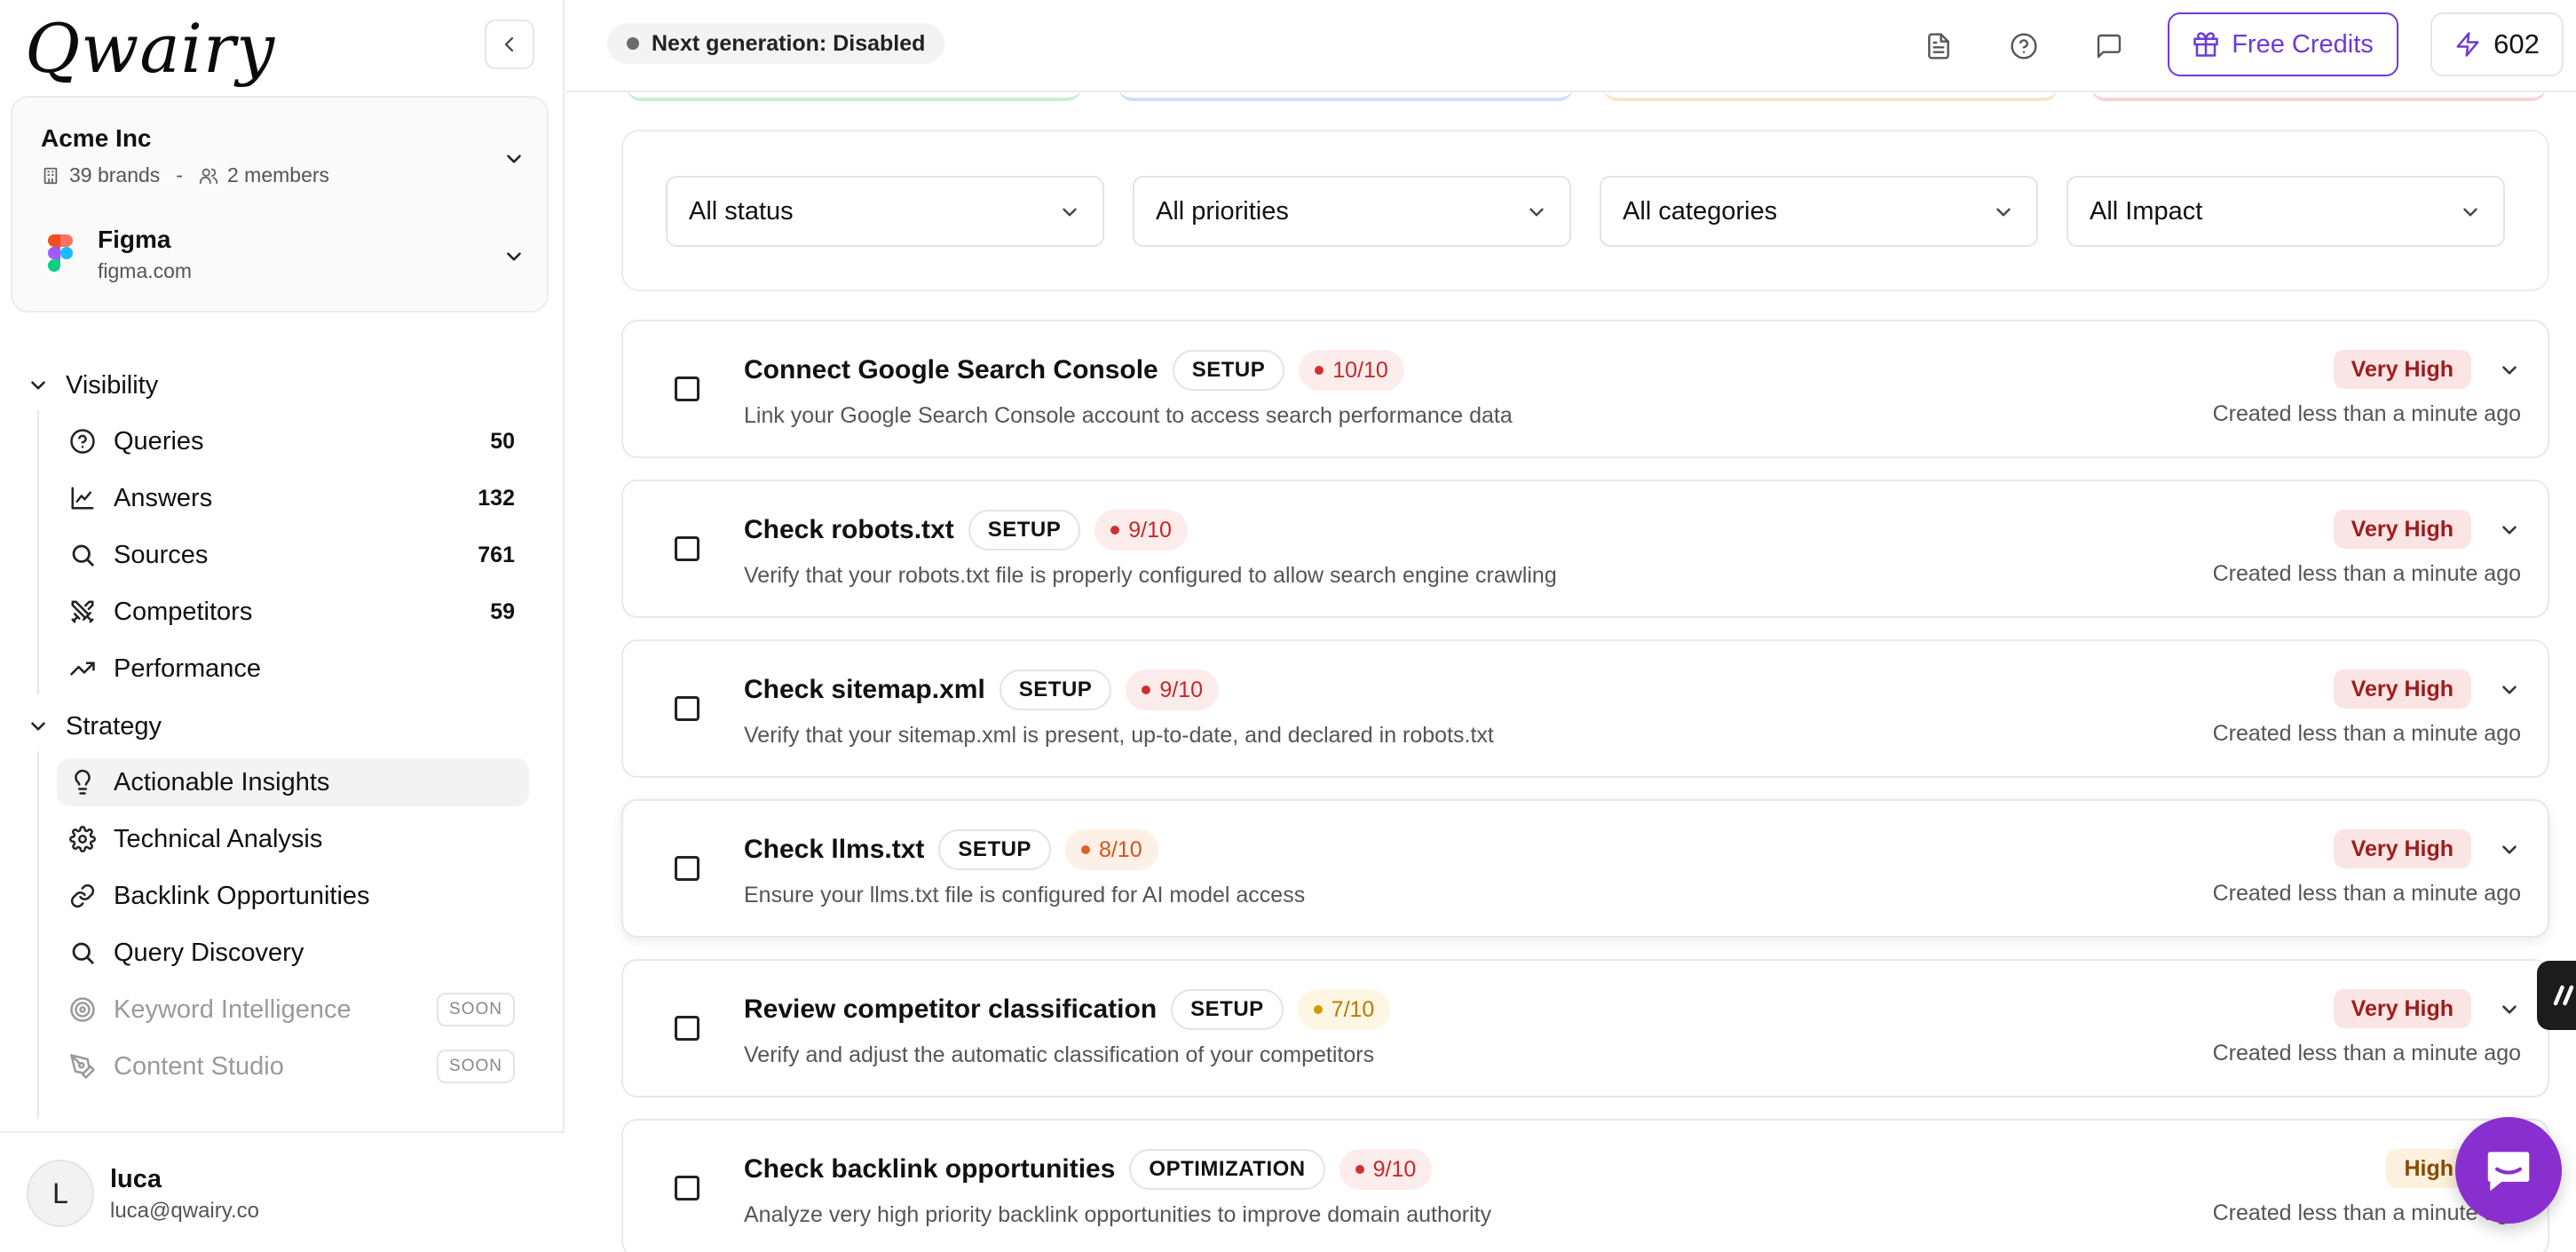 The height and width of the screenshot is (1252, 2576). What do you see at coordinates (2303, 44) in the screenshot?
I see `free-credits-label: Free Credits` at bounding box center [2303, 44].